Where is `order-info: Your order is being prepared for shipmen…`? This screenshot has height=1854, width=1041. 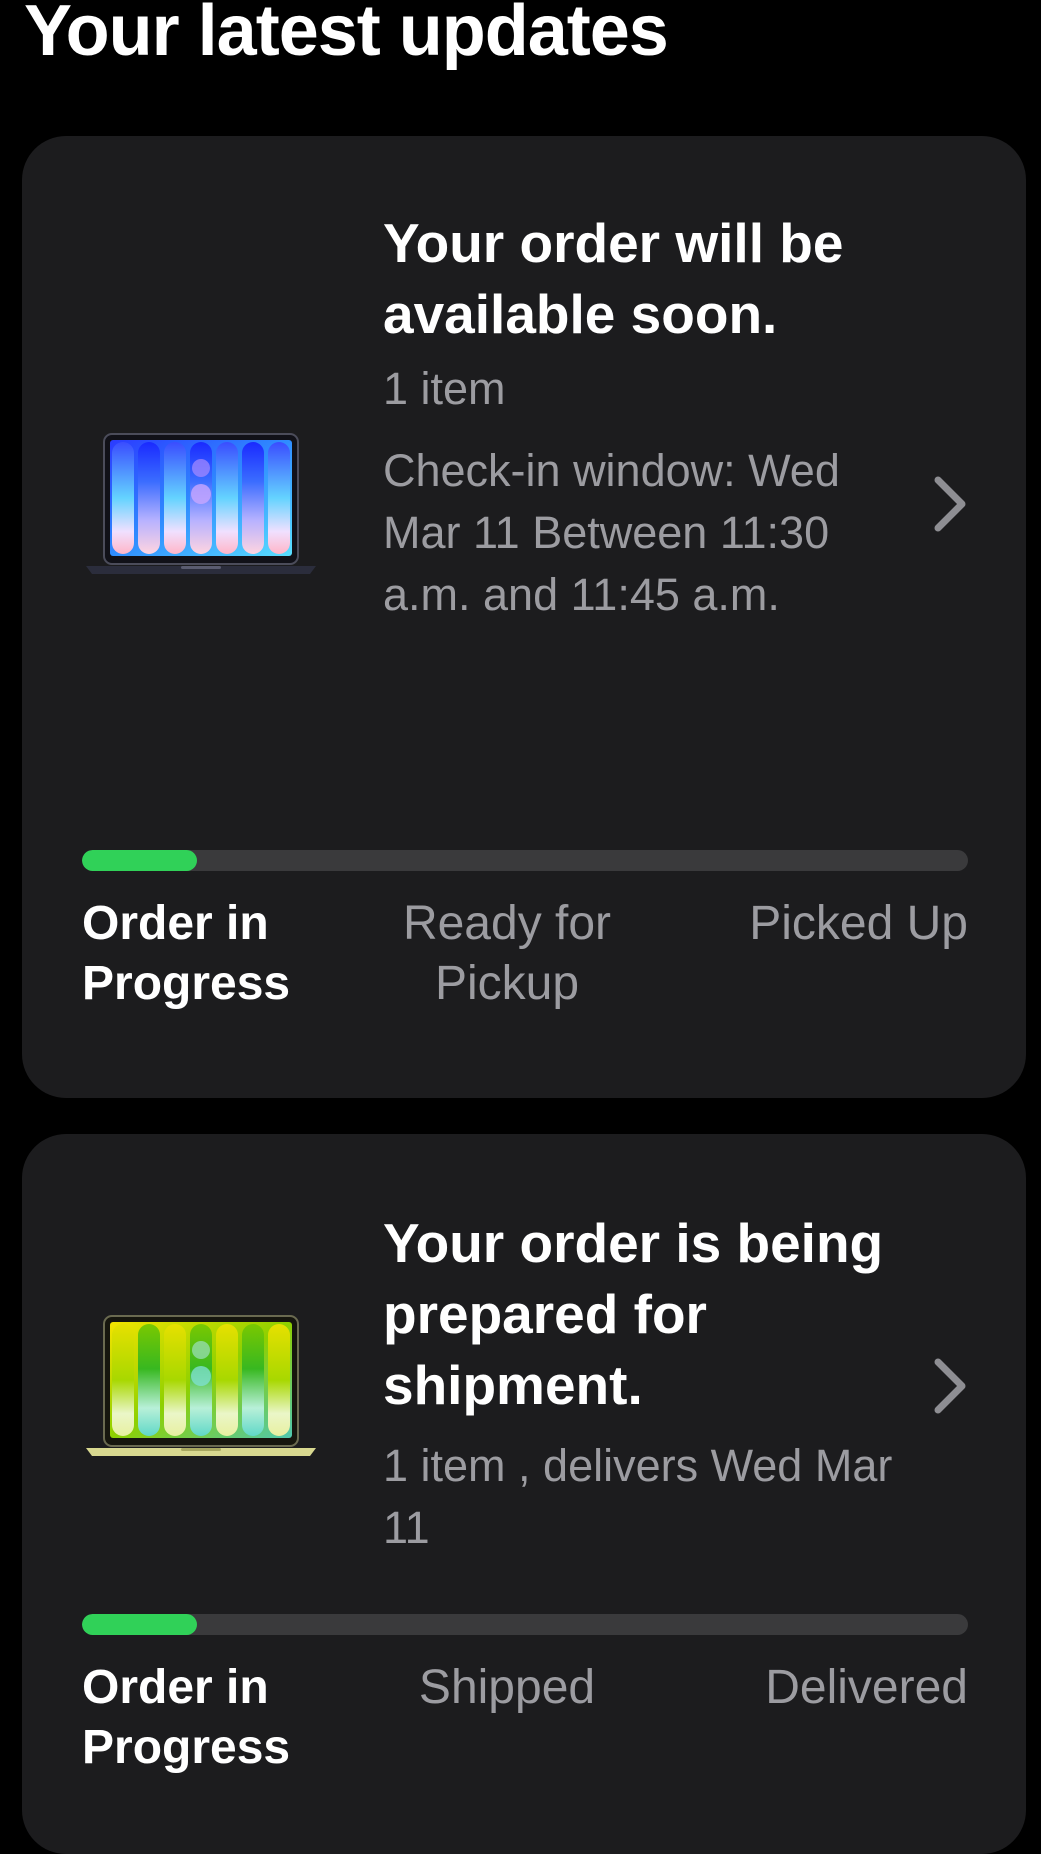 order-info: Your order is being prepared for shipmen… is located at coordinates (643, 1383).